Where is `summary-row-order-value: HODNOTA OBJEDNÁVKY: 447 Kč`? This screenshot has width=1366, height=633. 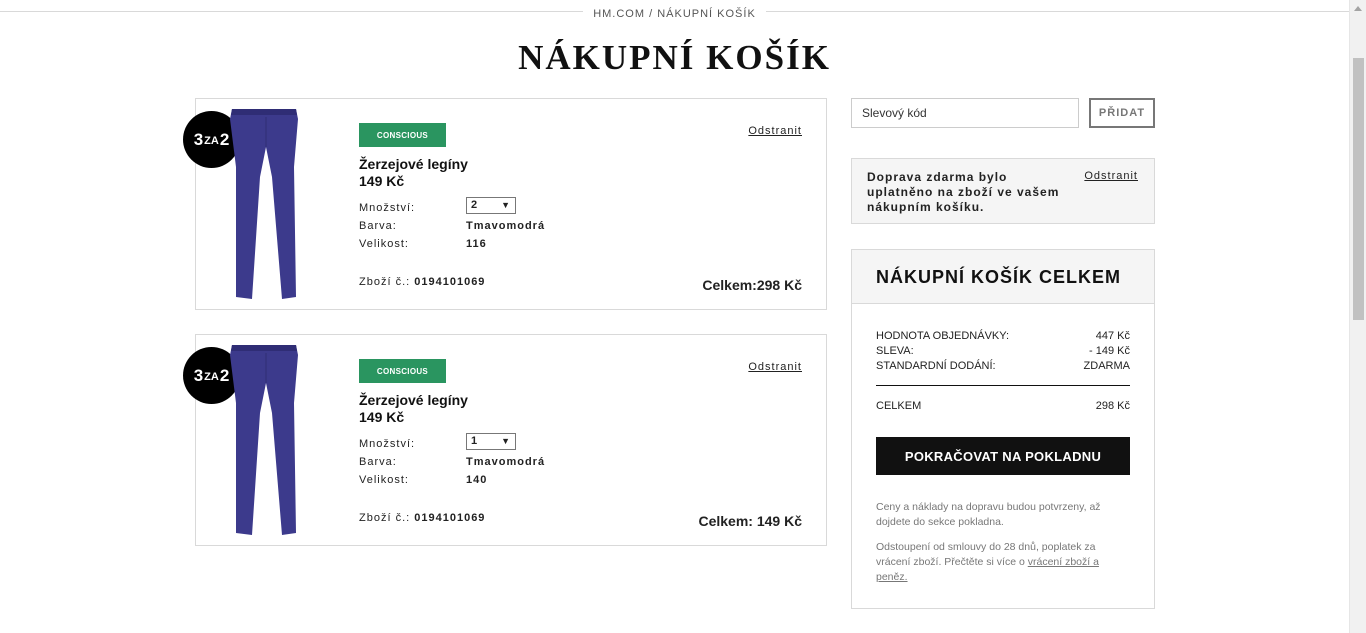 summary-row-order-value: HODNOTA OBJEDNÁVKY: 447 Kč is located at coordinates (1003, 336).